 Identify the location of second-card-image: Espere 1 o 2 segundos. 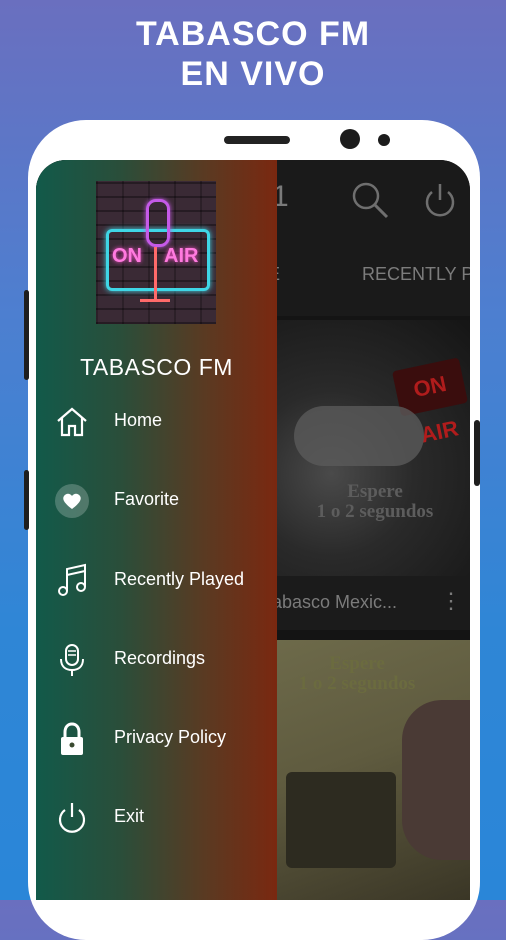
(371, 770).